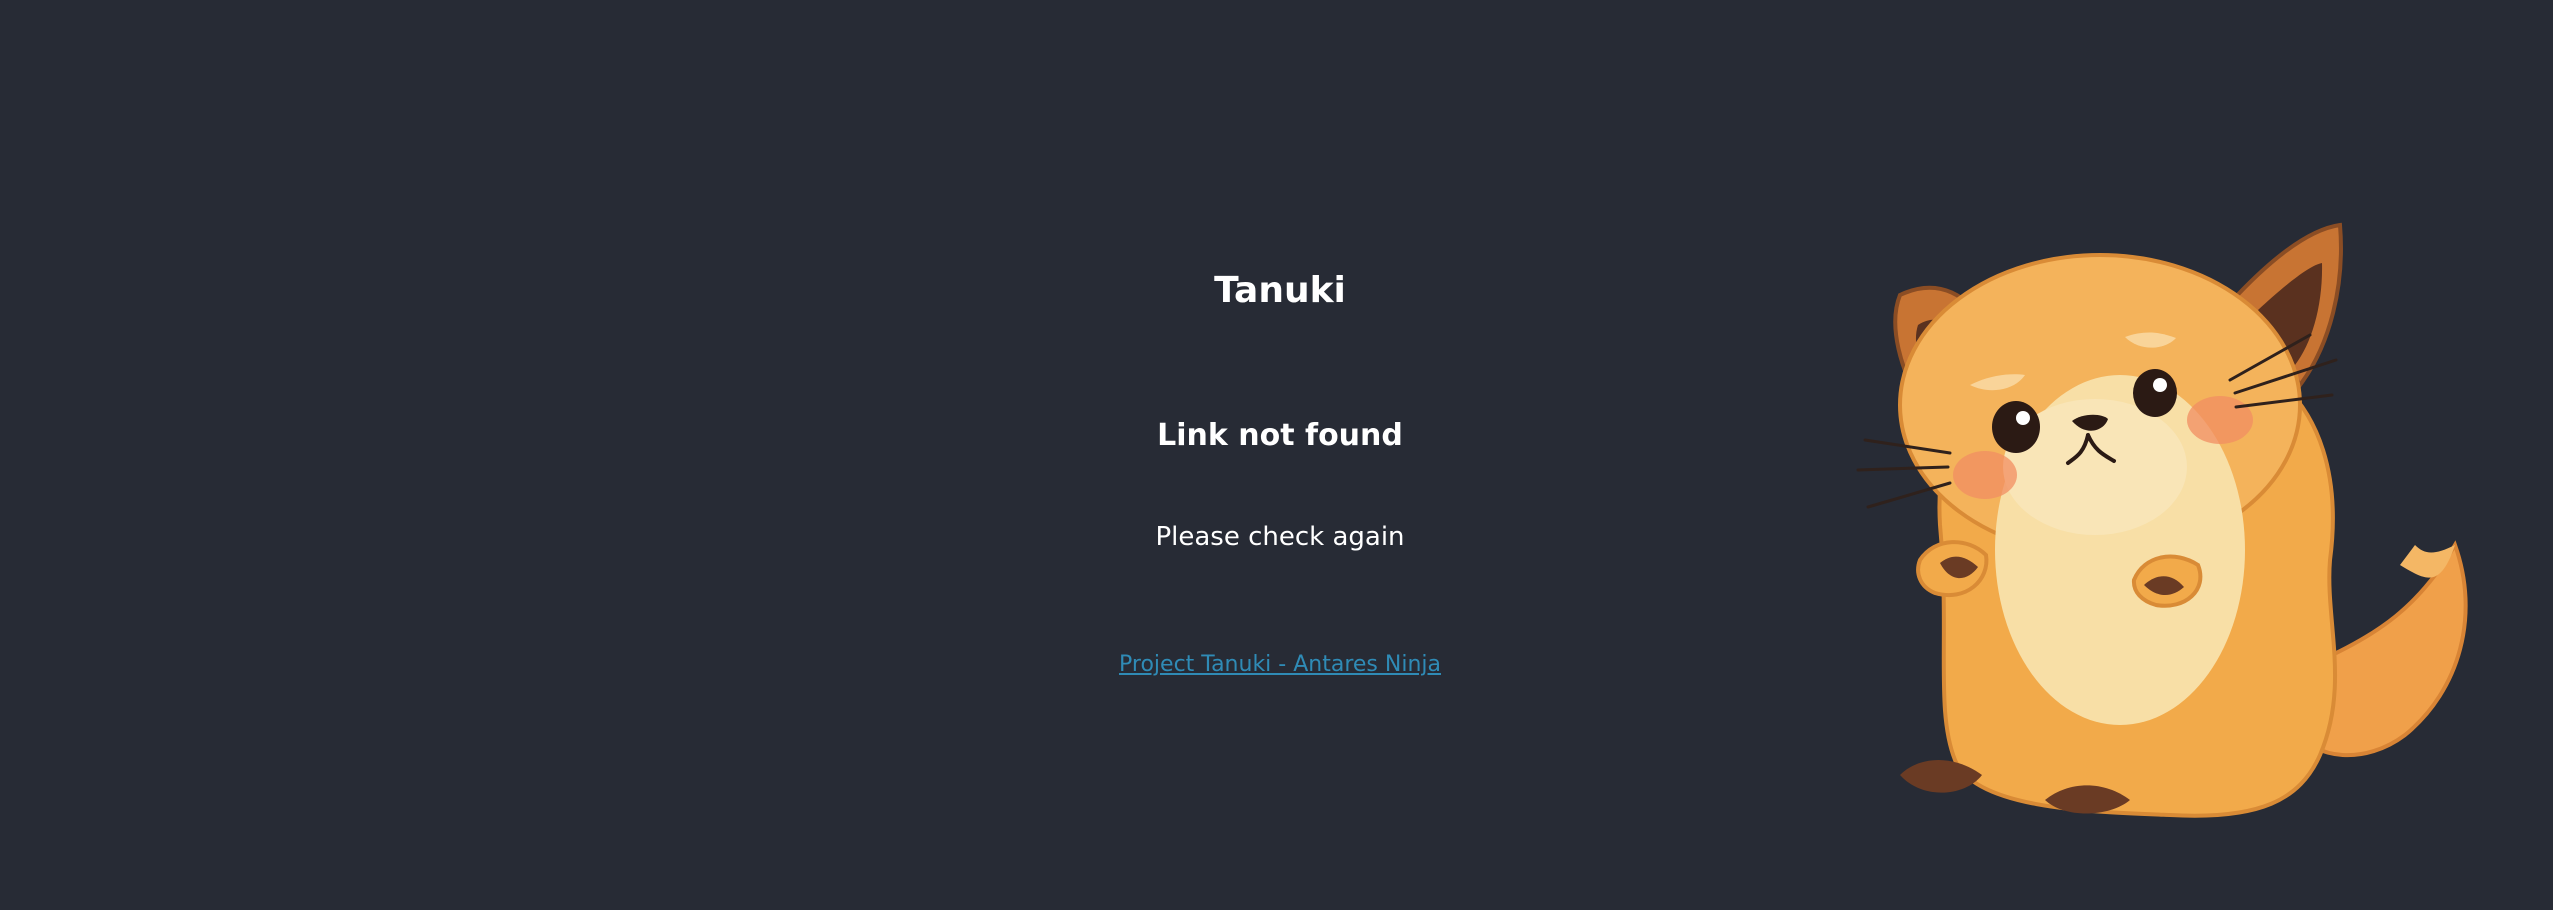 Image resolution: width=2553 pixels, height=910 pixels. What do you see at coordinates (2220, 420) in the screenshot?
I see `right-cheek` at bounding box center [2220, 420].